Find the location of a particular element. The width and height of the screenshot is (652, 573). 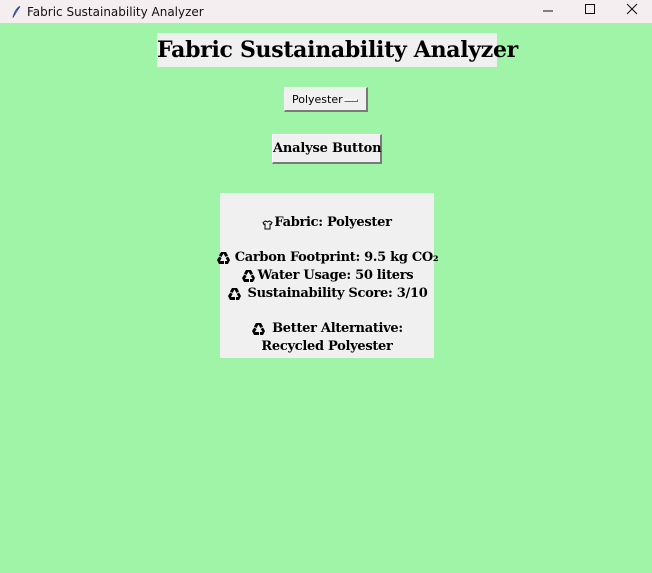

page-title: Fabric Sustainability Analyzer is located at coordinates (337, 50).